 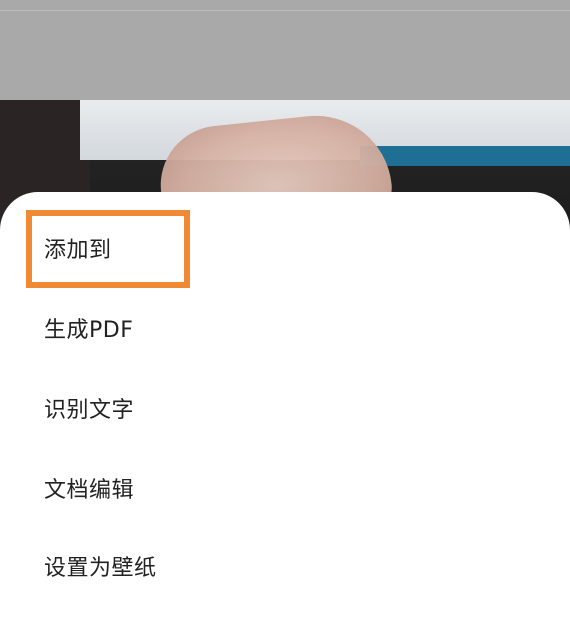 I want to click on menu-item-set-wallpaper: 设置为壁纸, so click(x=285, y=566).